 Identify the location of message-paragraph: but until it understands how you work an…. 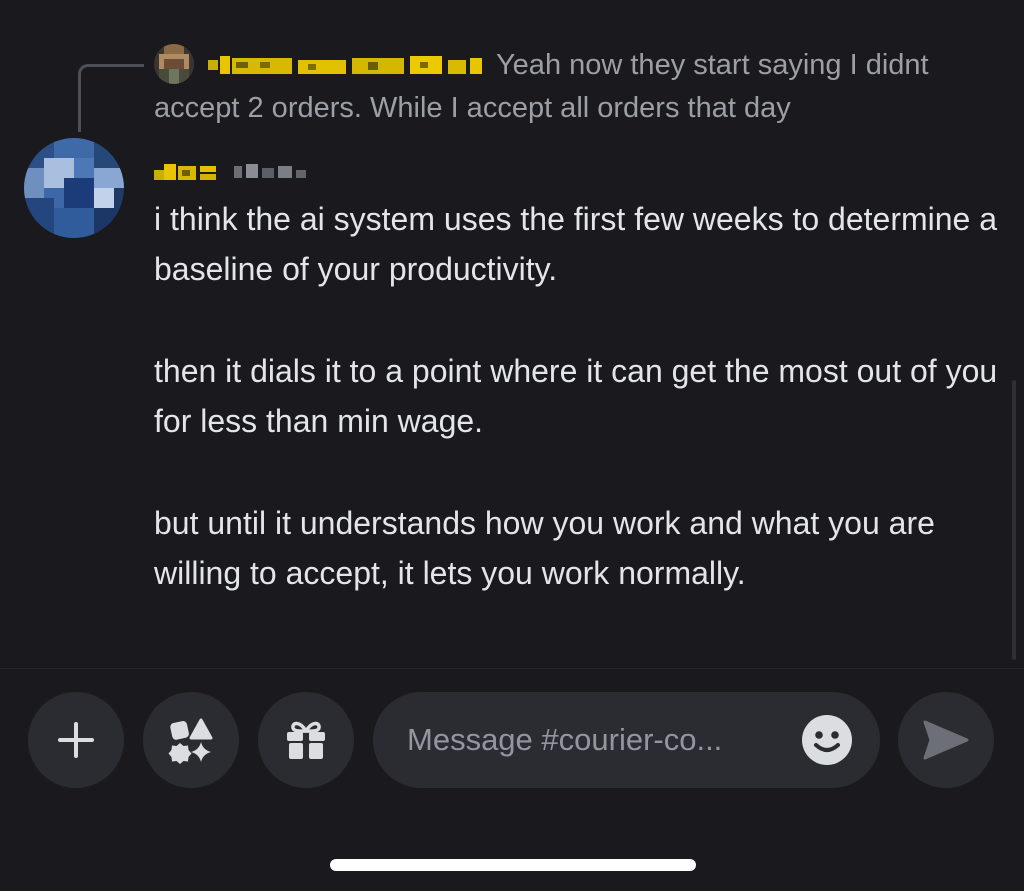
(544, 548).